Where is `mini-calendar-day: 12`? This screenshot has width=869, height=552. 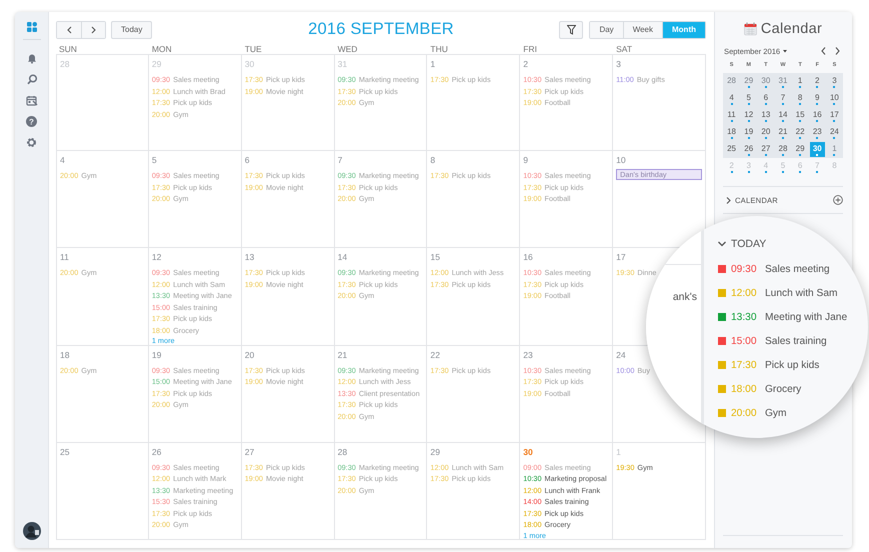
mini-calendar-day: 12 is located at coordinates (748, 115).